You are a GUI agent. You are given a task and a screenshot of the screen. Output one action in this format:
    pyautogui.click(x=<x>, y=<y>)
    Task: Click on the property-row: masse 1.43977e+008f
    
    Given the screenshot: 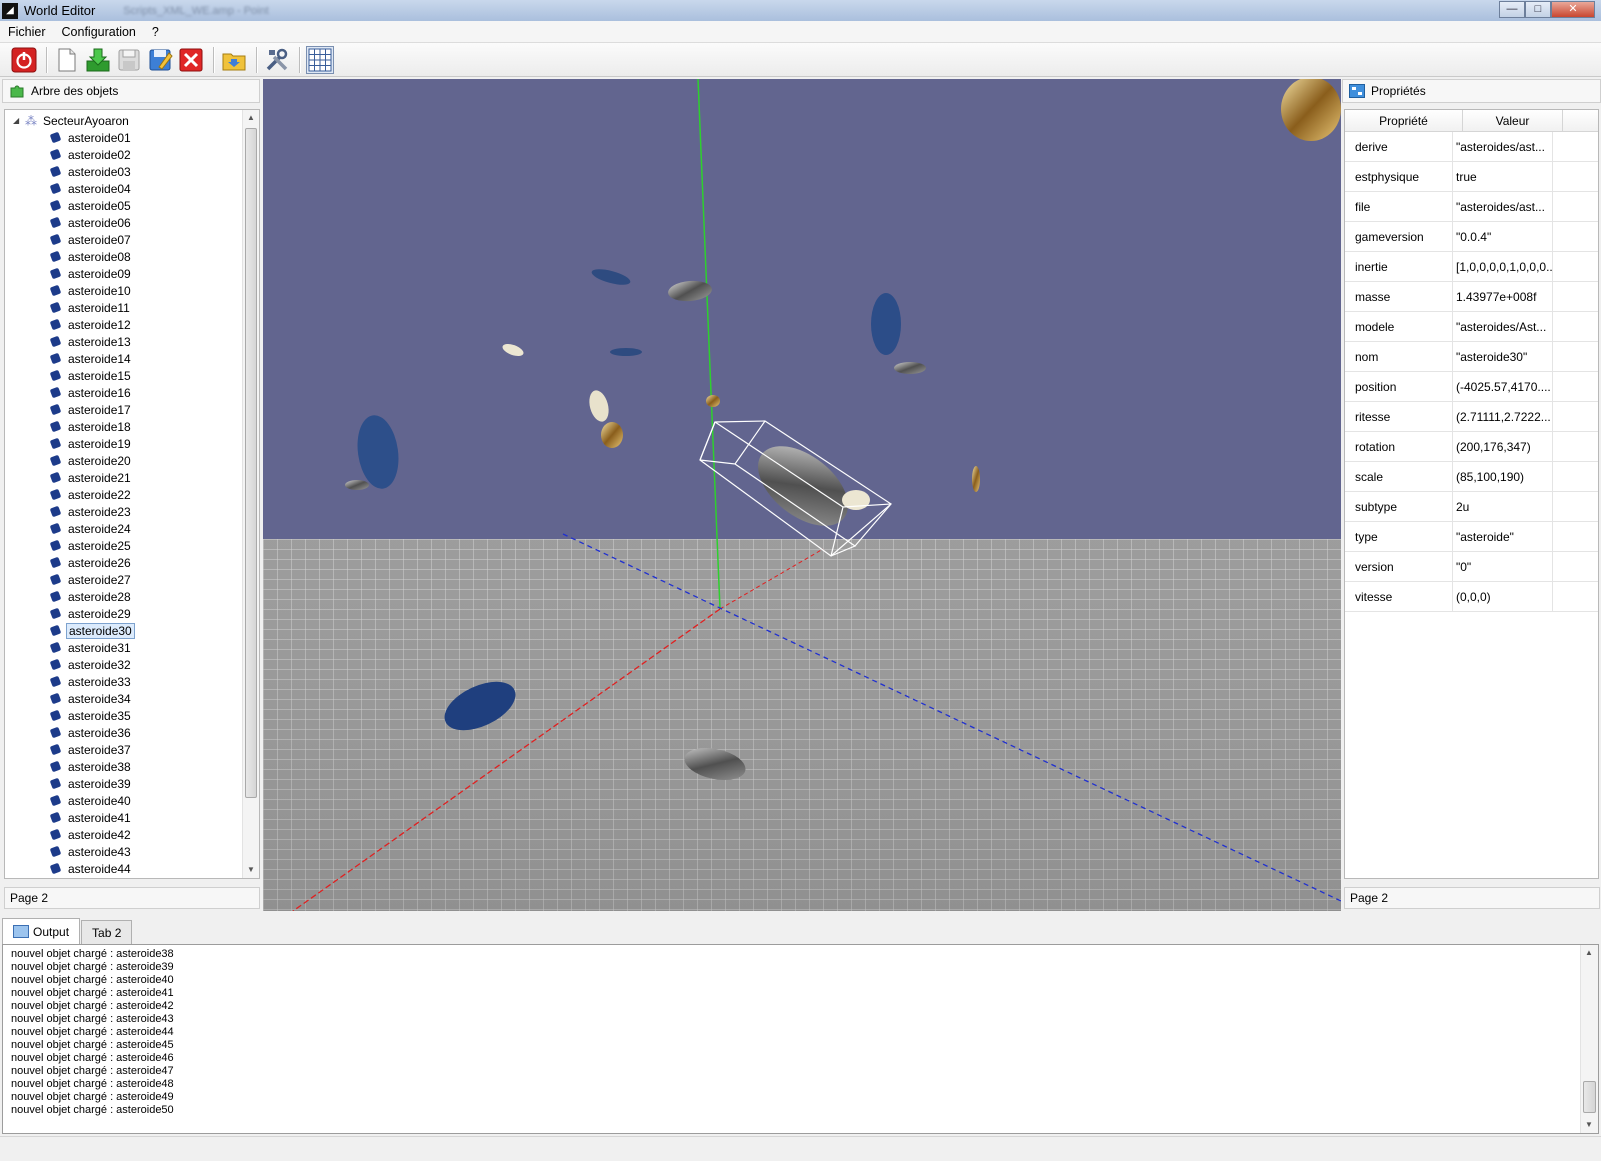 What is the action you would take?
    pyautogui.click(x=1471, y=297)
    